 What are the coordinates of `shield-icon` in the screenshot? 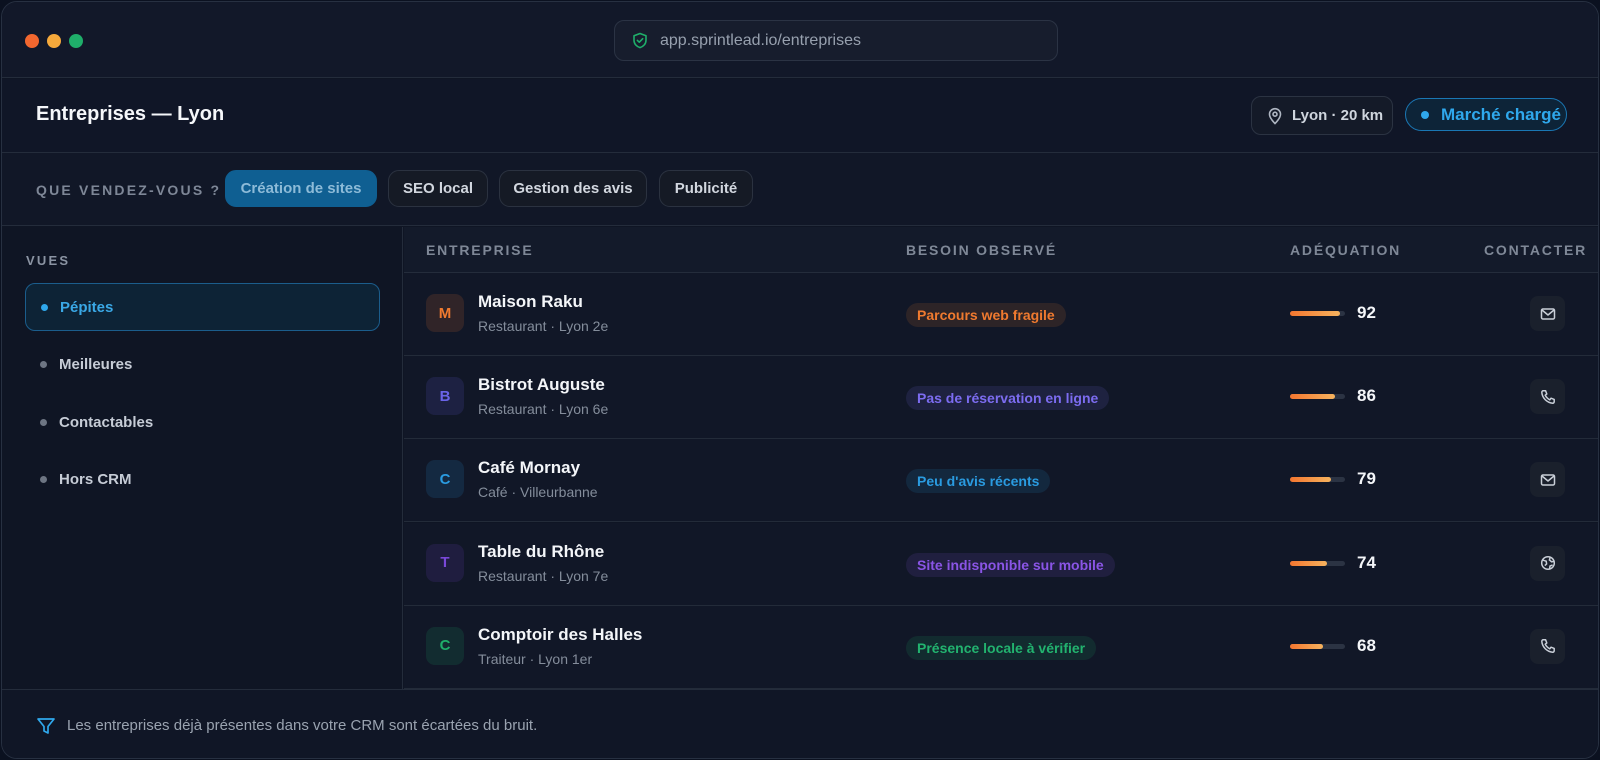 It's located at (641, 41).